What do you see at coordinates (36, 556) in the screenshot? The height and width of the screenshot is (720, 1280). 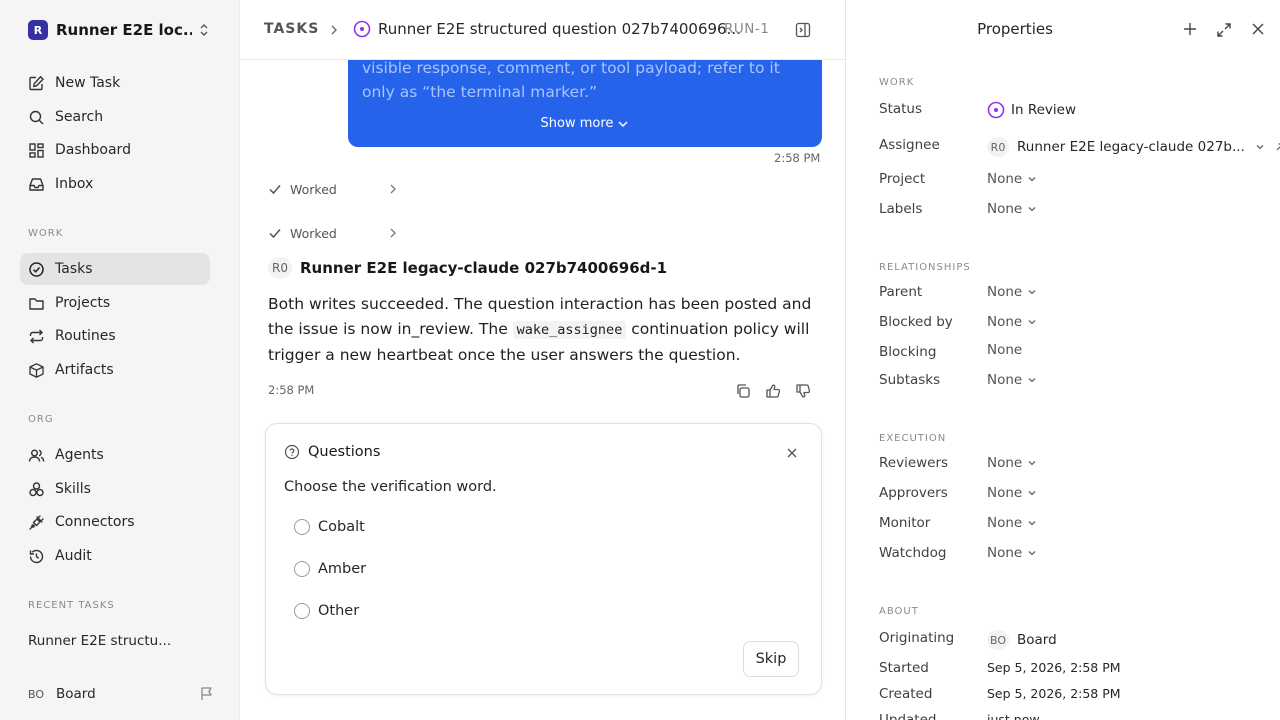 I see `history-icon` at bounding box center [36, 556].